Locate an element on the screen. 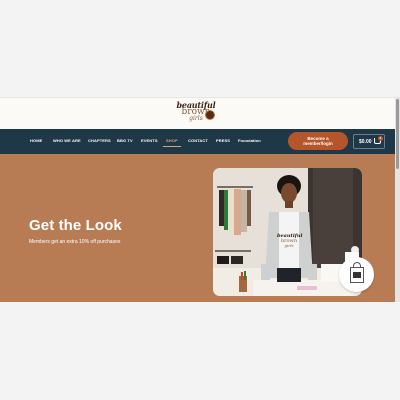  nav-item-events: EVENTS is located at coordinates (149, 140).